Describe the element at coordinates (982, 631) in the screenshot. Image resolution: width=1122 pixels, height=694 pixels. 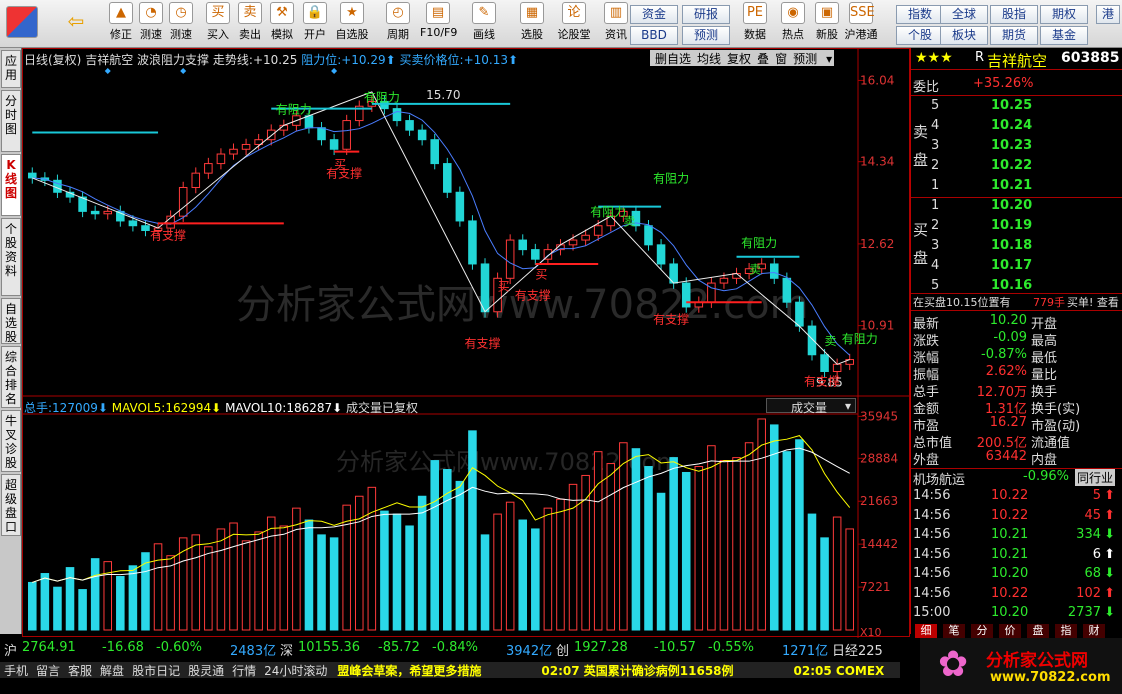
I see `detail-tab-2: 分` at that location.